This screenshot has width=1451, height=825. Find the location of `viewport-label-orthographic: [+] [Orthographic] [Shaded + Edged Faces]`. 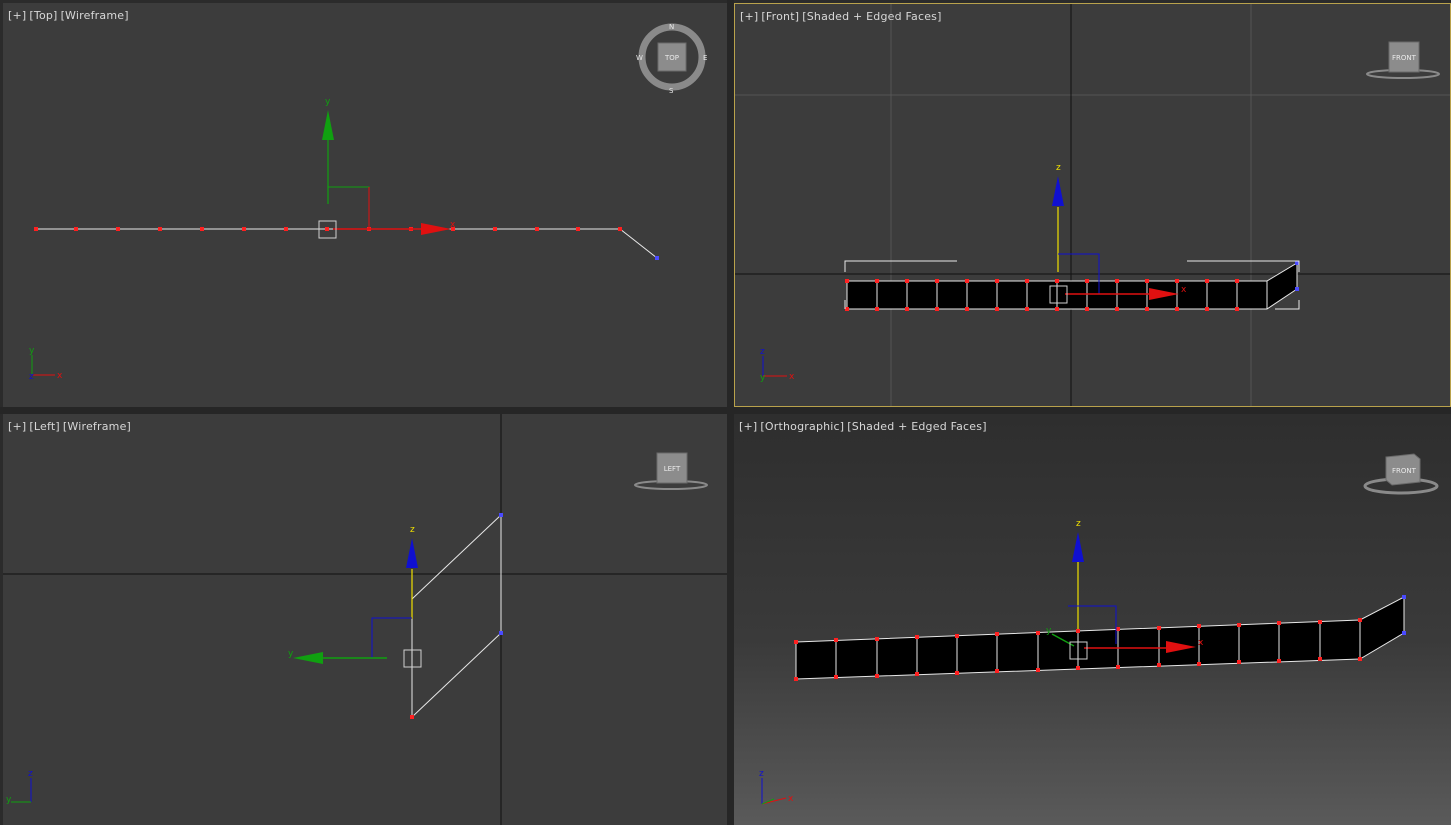

viewport-label-orthographic: [+] [Orthographic] [Shaded + Edged Faces] is located at coordinates (864, 426).